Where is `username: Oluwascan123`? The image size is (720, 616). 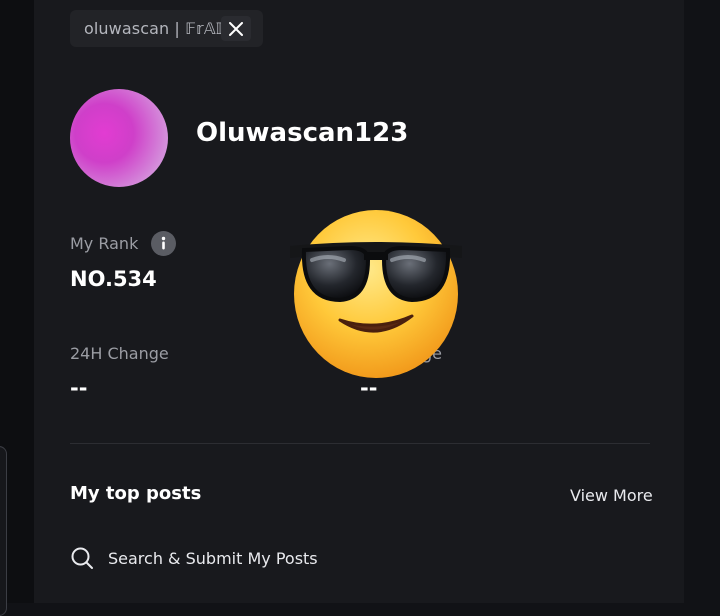
username: Oluwascan123 is located at coordinates (302, 133).